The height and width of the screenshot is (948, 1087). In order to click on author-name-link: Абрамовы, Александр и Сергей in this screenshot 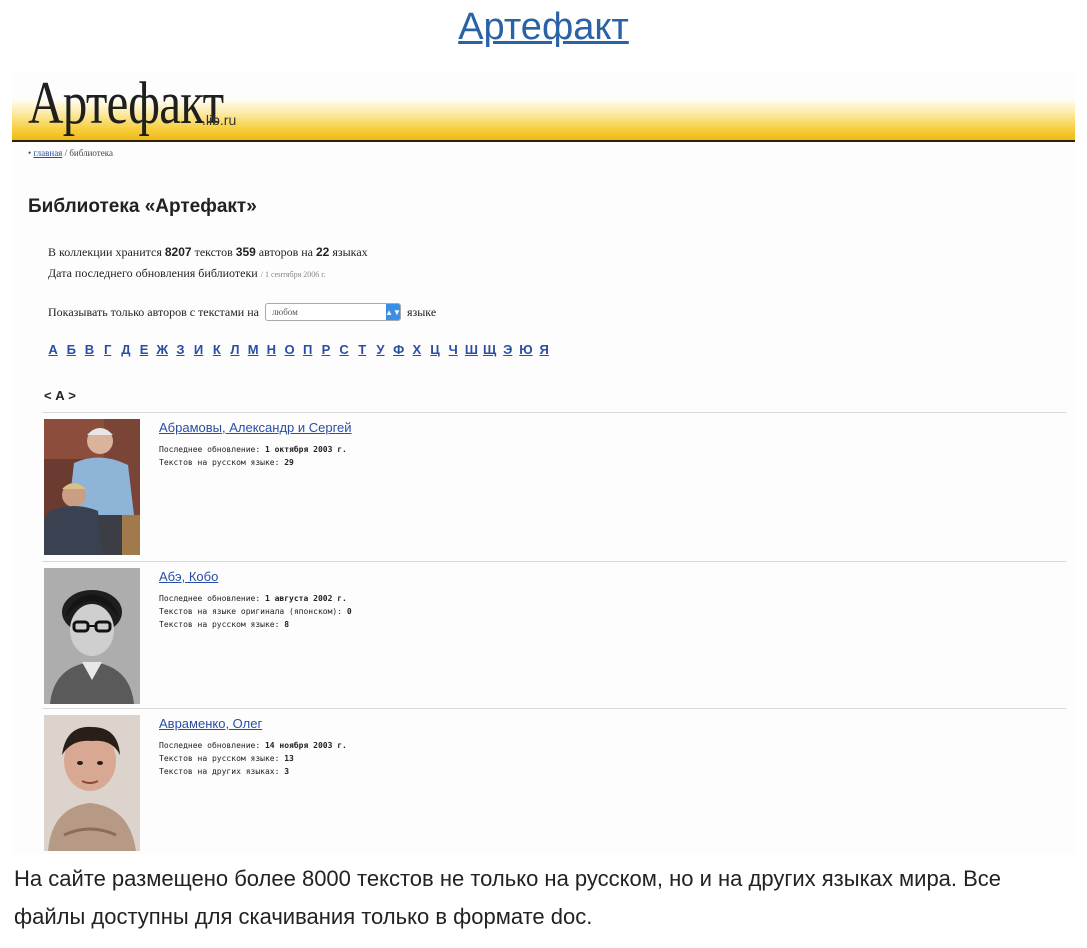, I will do `click(255, 427)`.